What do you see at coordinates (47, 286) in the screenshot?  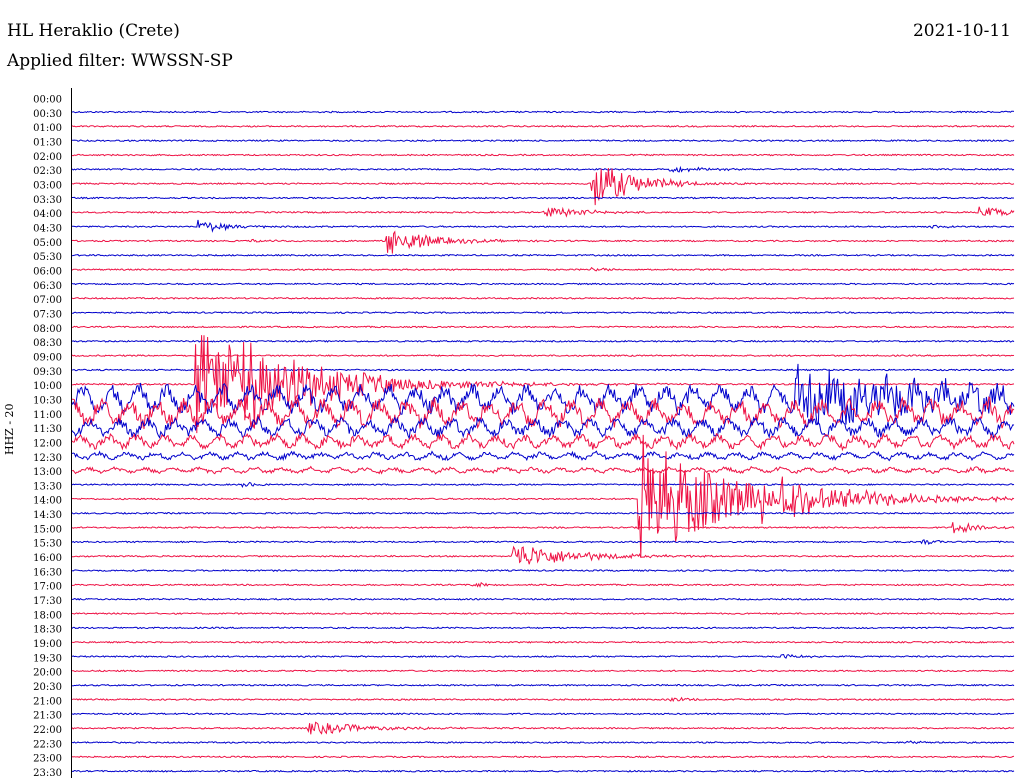 I see `time-tick-label: 06:30` at bounding box center [47, 286].